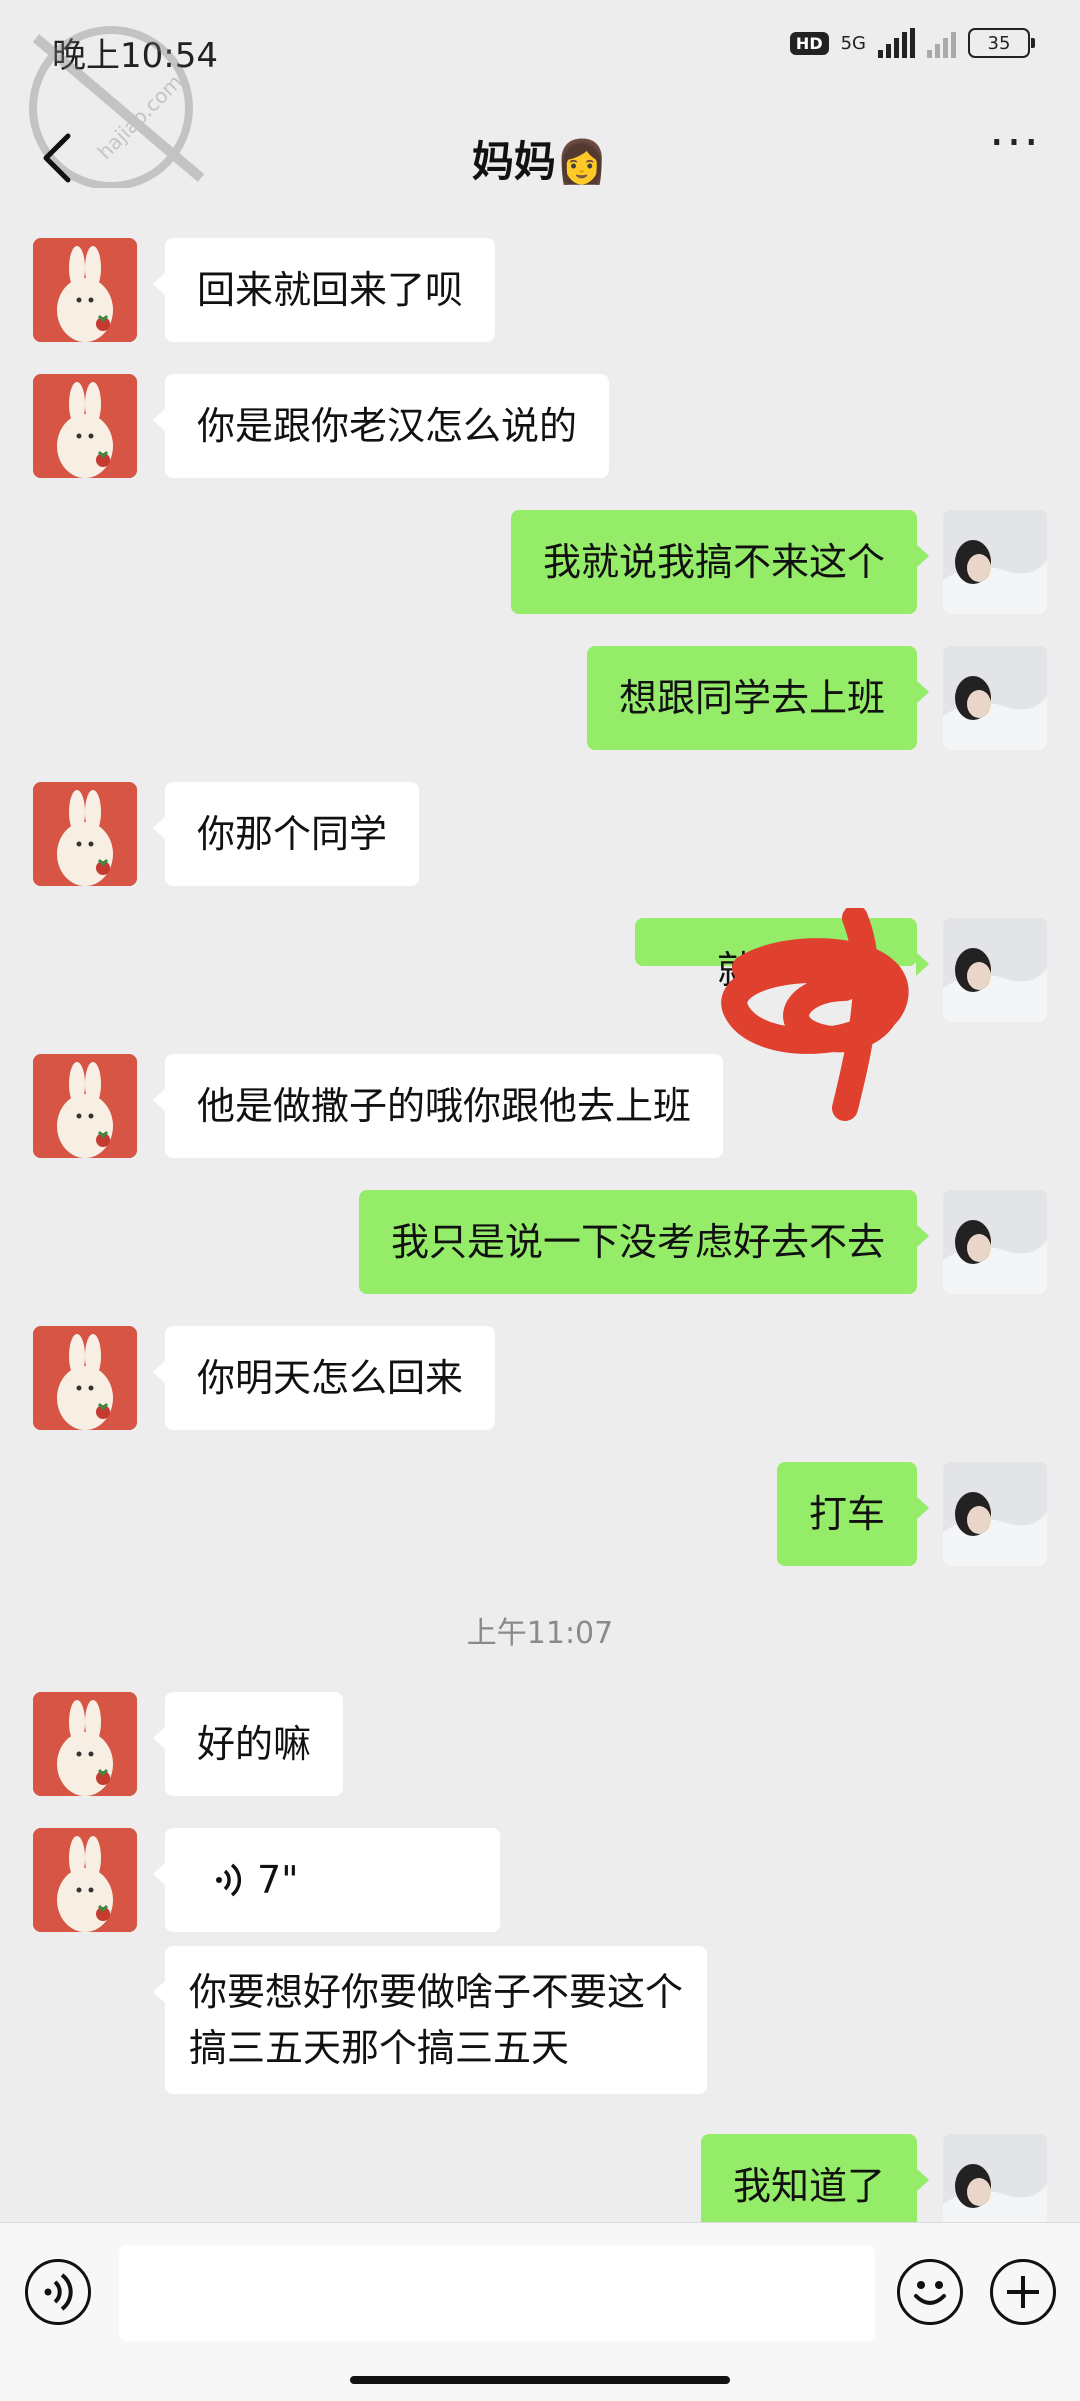 The image size is (1080, 2401). What do you see at coordinates (540, 1014) in the screenshot?
I see `message-row: 就` at bounding box center [540, 1014].